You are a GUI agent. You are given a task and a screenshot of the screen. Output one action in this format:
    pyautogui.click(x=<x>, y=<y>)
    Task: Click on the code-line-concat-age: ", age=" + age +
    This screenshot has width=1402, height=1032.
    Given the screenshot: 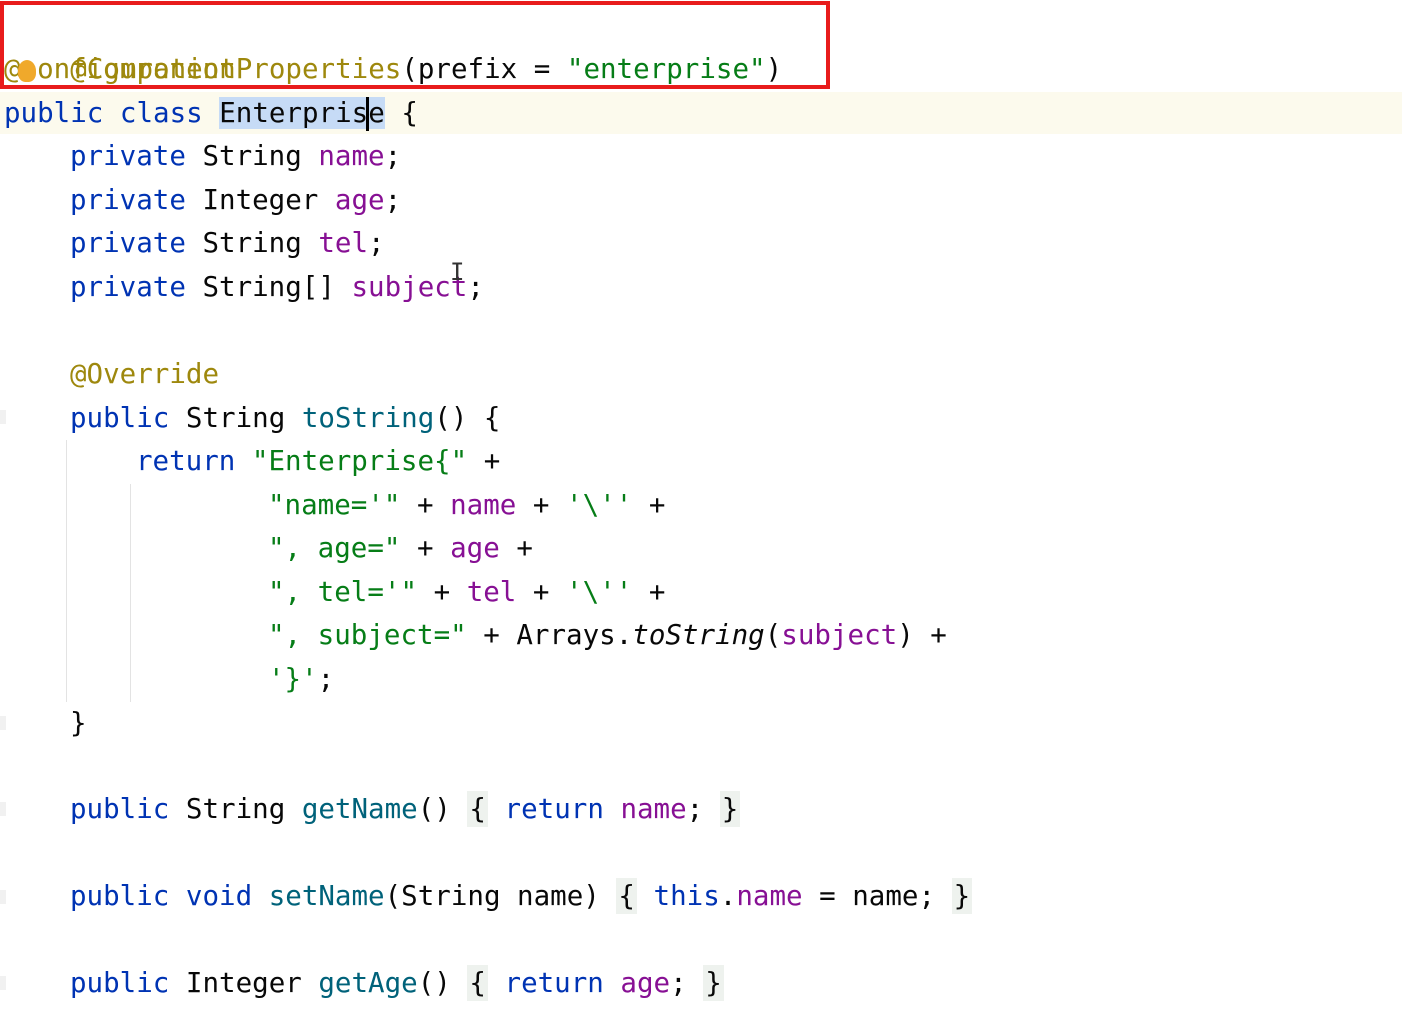 What is the action you would take?
    pyautogui.click(x=400, y=549)
    